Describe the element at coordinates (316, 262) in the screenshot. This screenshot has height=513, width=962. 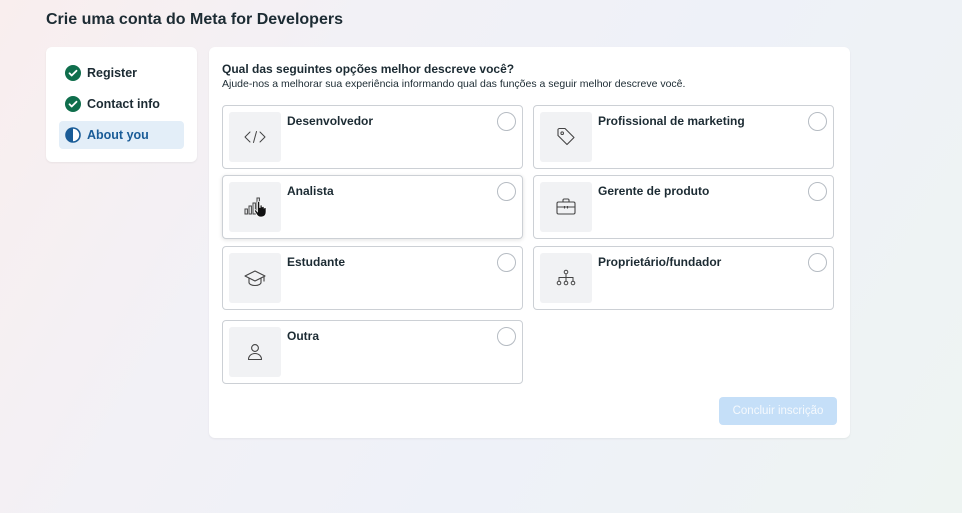
I see `option-label: Estudante` at that location.